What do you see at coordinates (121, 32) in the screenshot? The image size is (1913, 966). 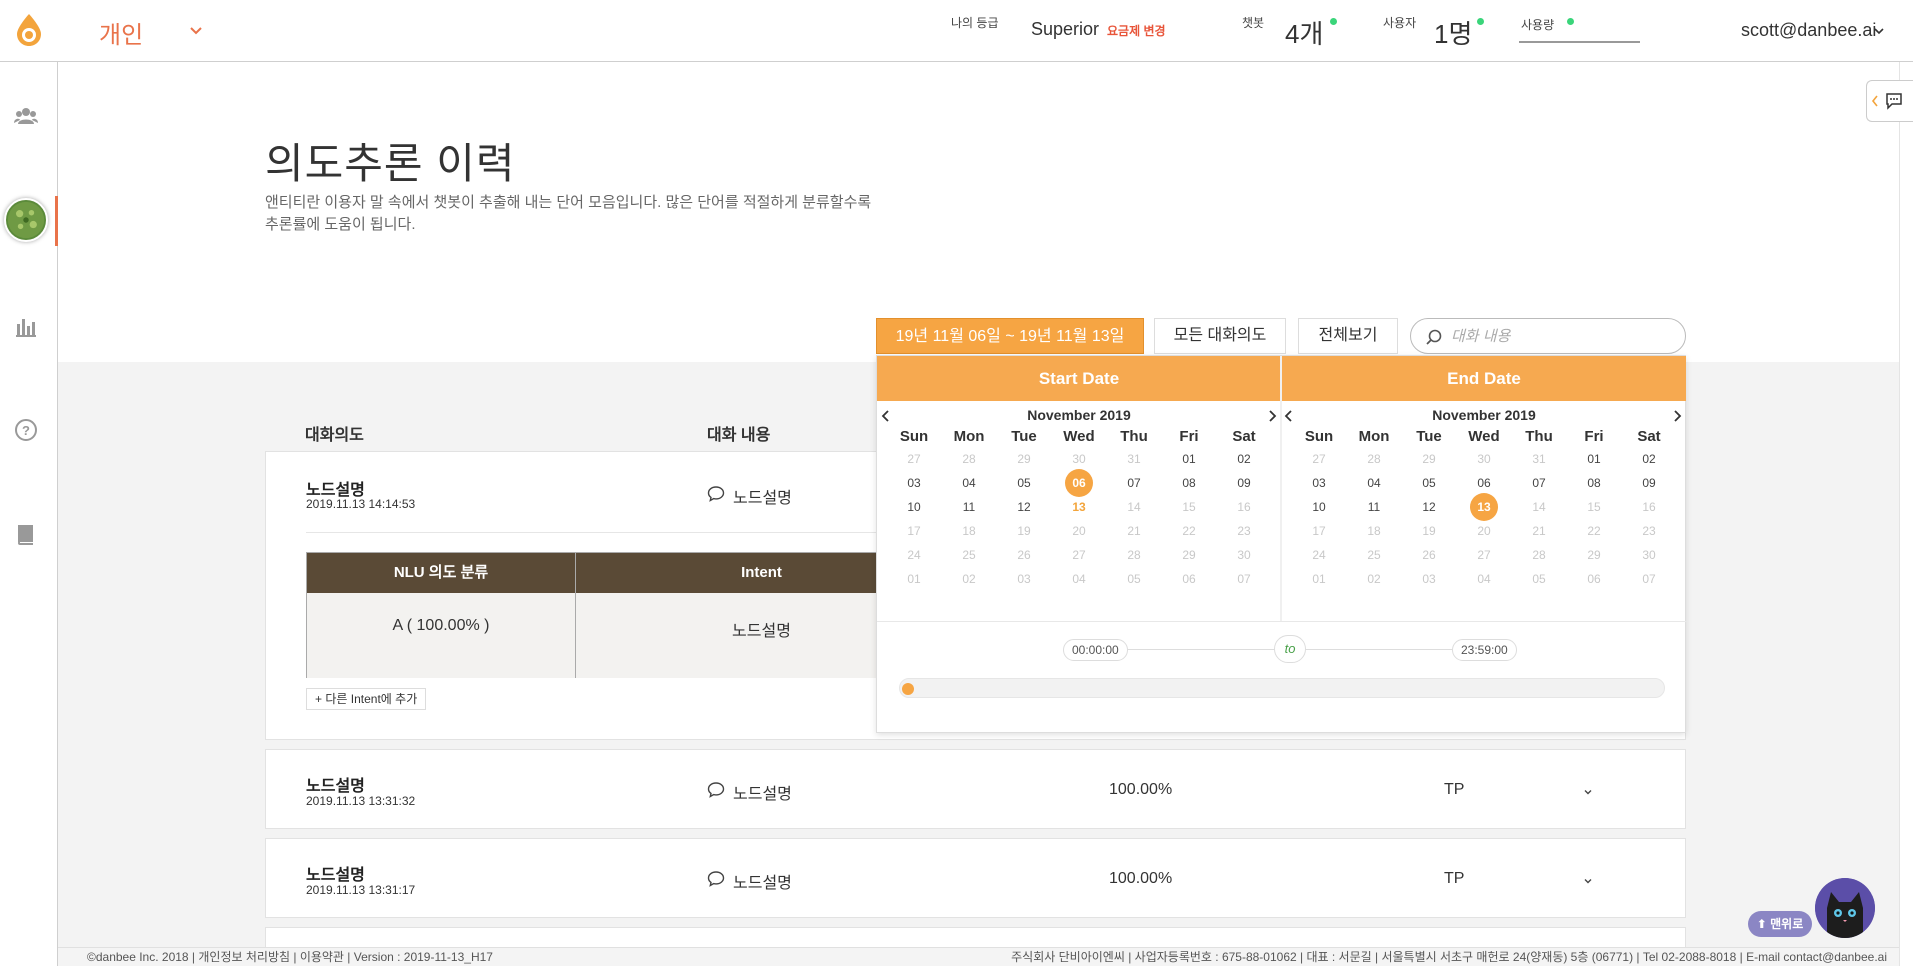 I see `workspace-selector: 개인` at bounding box center [121, 32].